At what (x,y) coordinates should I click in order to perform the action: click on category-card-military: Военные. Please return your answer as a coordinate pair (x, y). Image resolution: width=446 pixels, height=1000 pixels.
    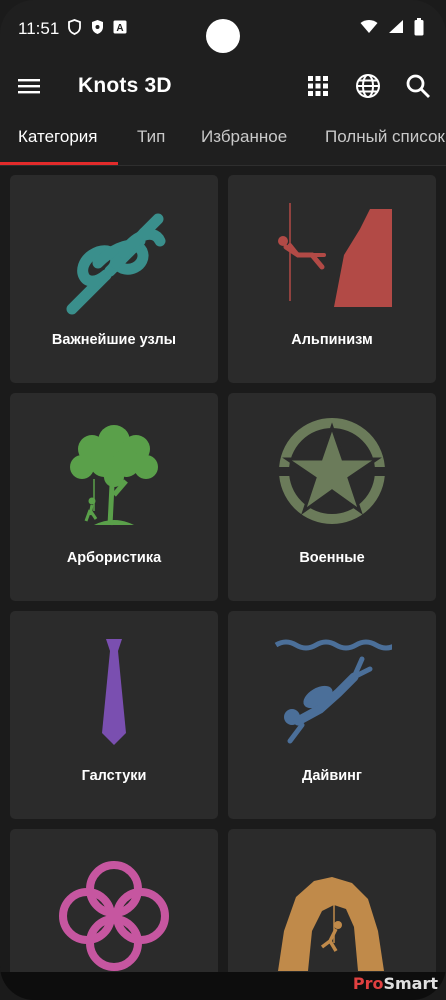
    Looking at the image, I should click on (332, 497).